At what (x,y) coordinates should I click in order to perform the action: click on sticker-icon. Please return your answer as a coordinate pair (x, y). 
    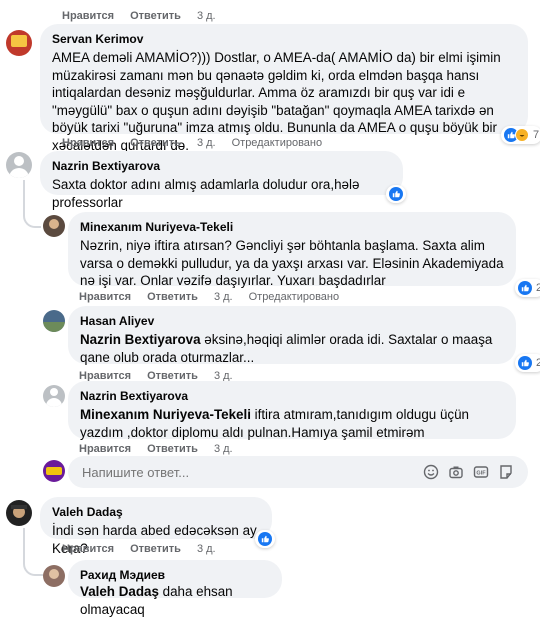
    Looking at the image, I should click on (506, 472).